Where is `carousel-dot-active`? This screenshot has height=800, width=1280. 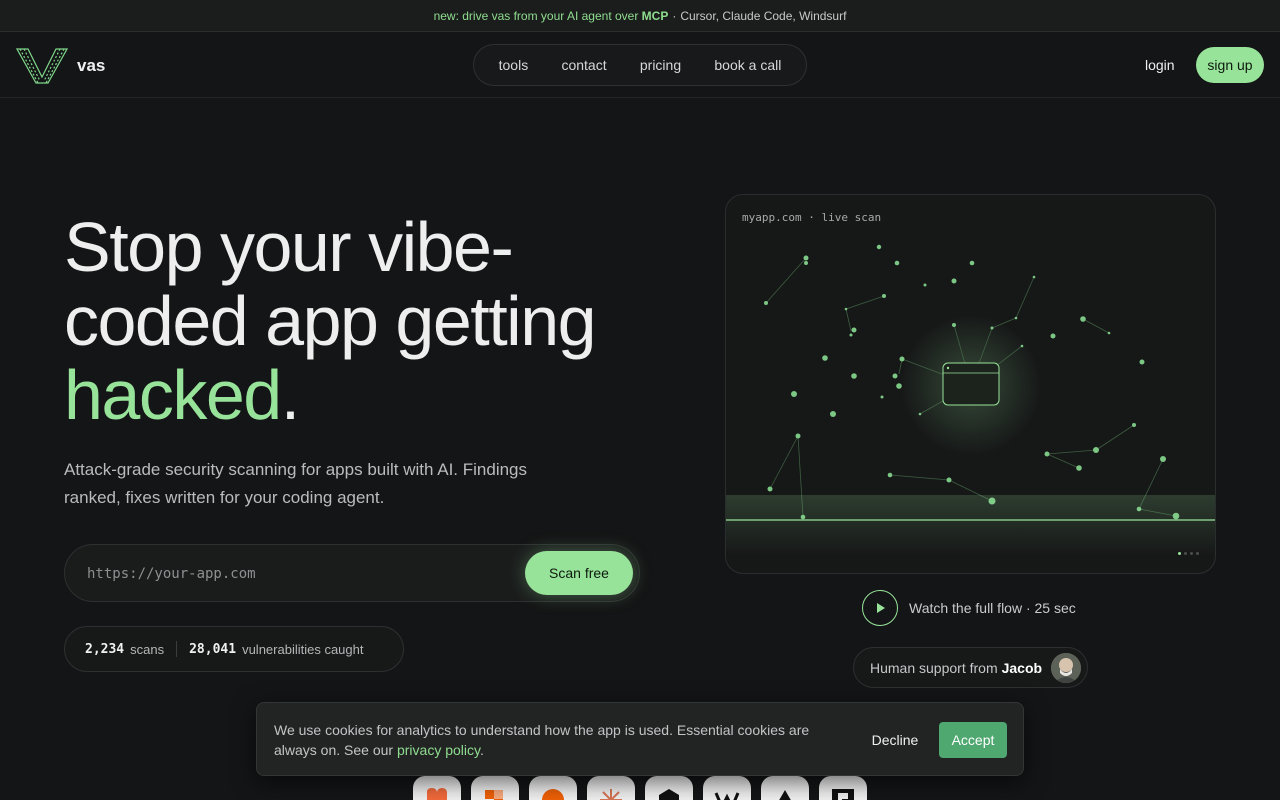
carousel-dot-active is located at coordinates (1179, 553).